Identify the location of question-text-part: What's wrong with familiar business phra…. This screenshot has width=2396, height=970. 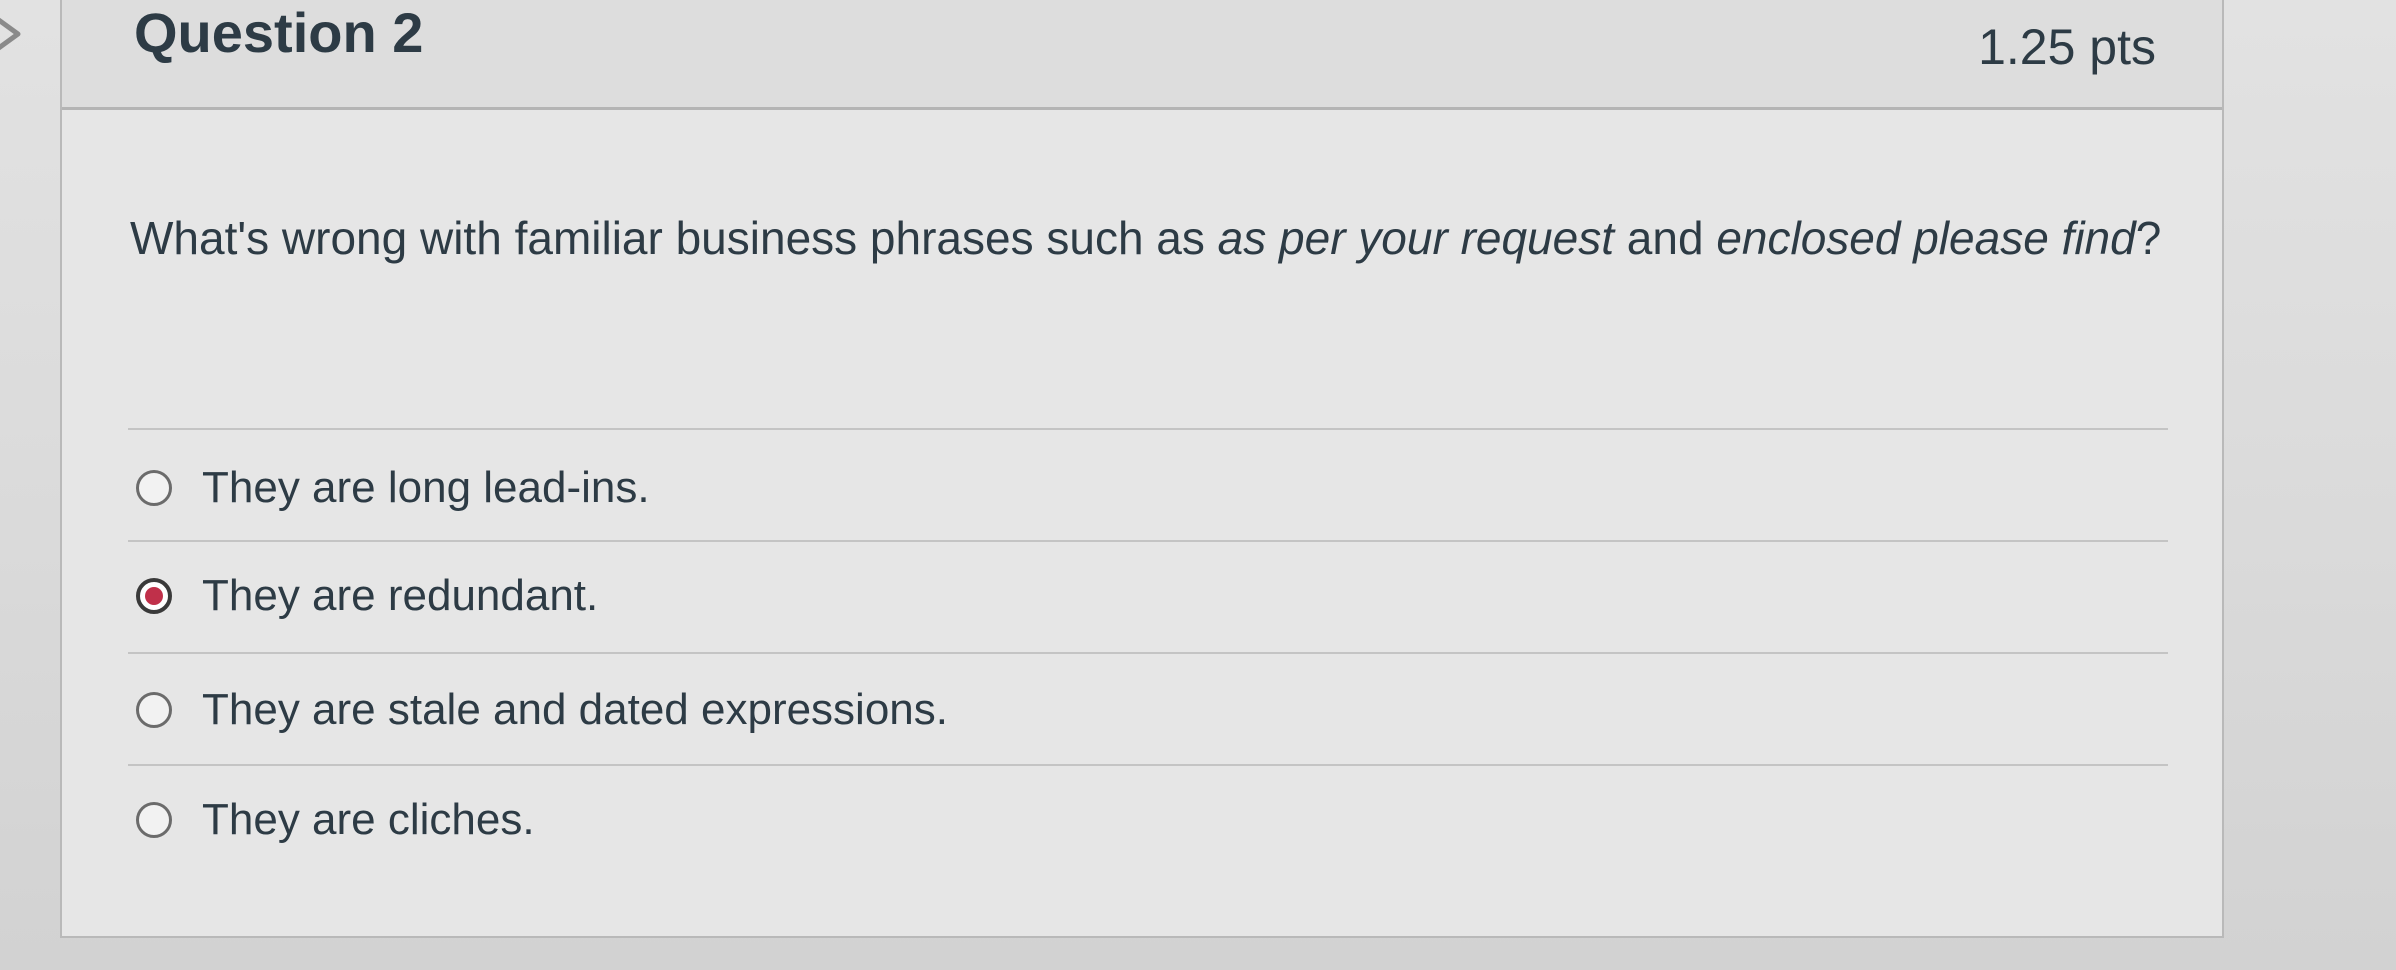
(674, 238).